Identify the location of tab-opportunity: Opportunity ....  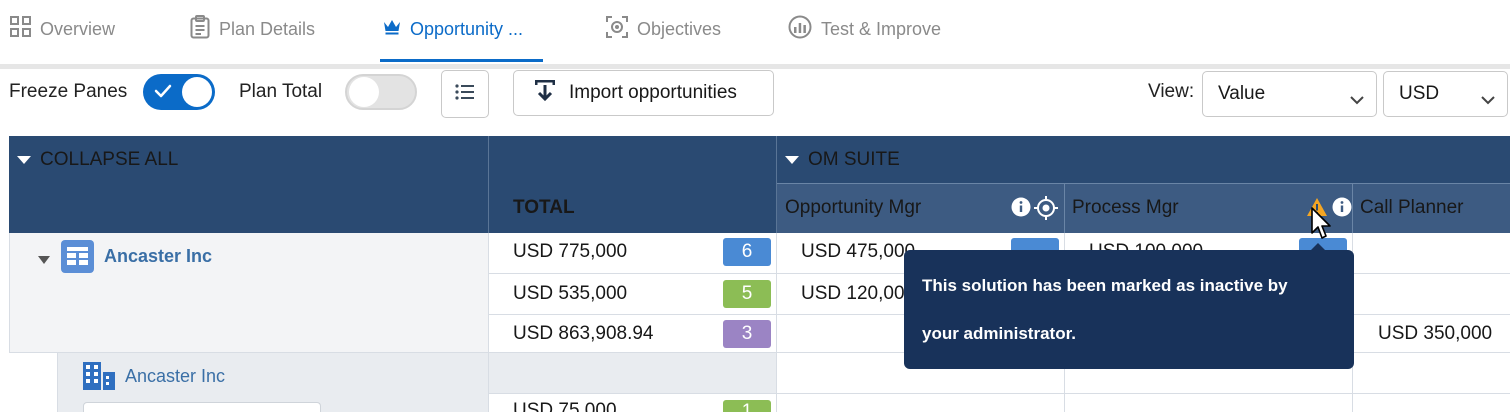
(453, 29).